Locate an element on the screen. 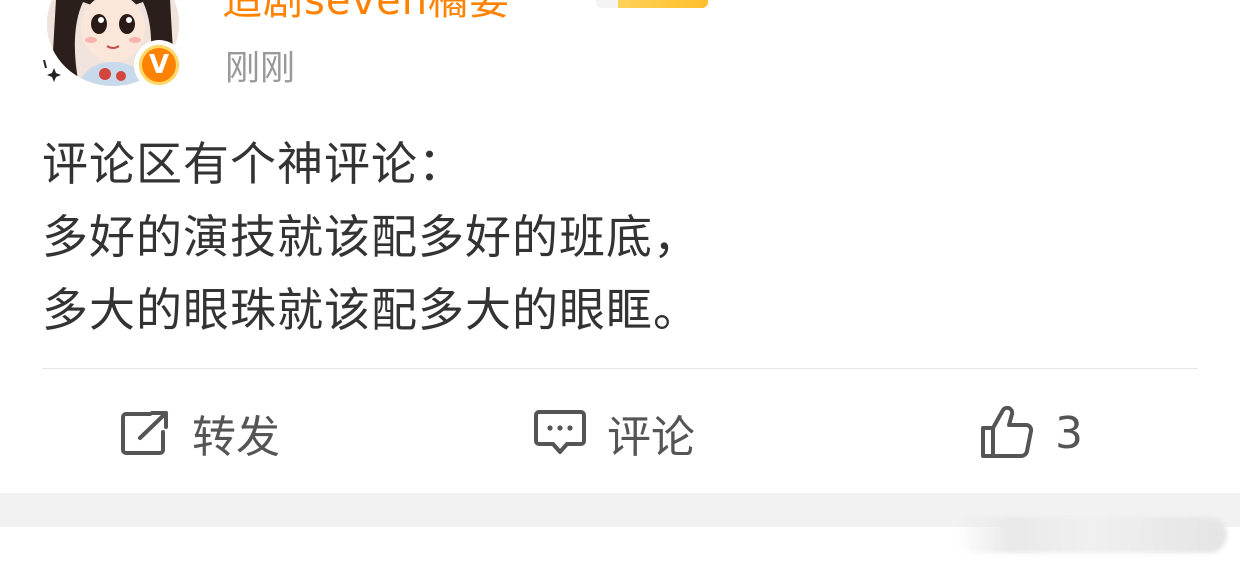 Image resolution: width=1240 pixels, height=568 pixels. like-button: 3 is located at coordinates (1031, 433).